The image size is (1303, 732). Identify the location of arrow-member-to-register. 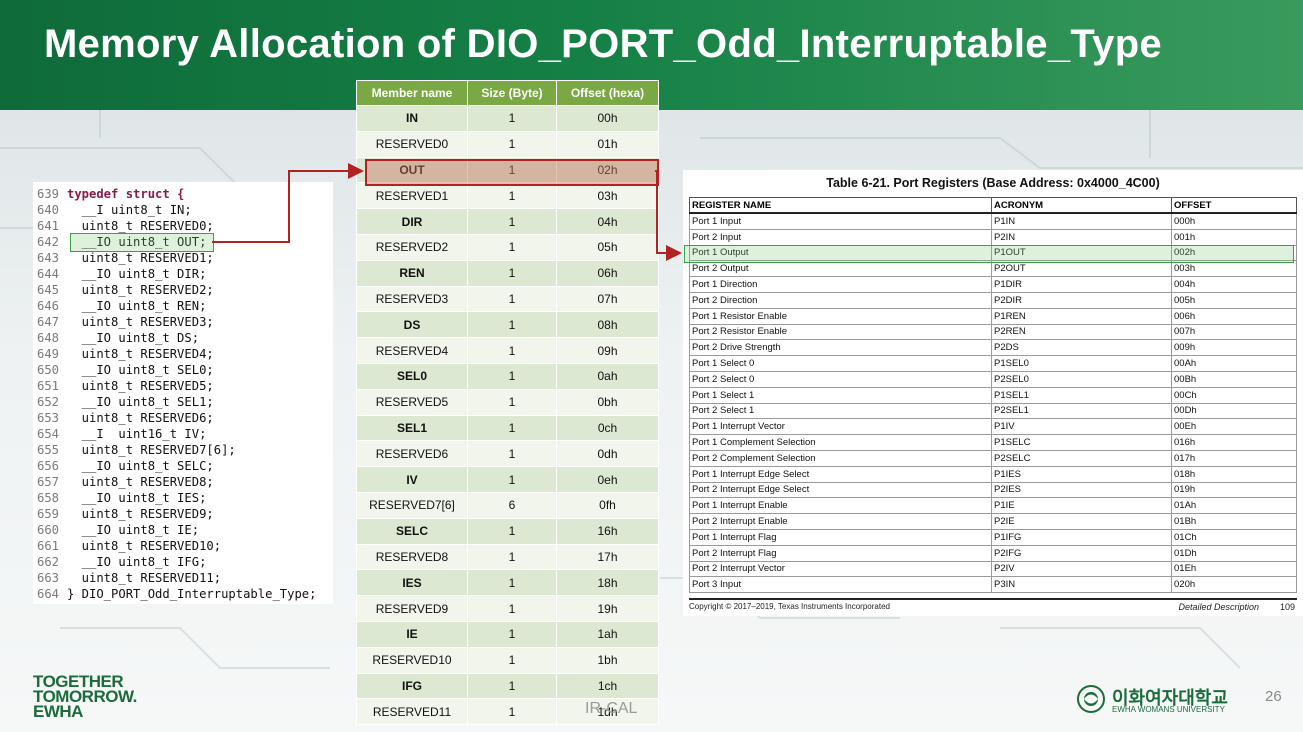
(668, 215).